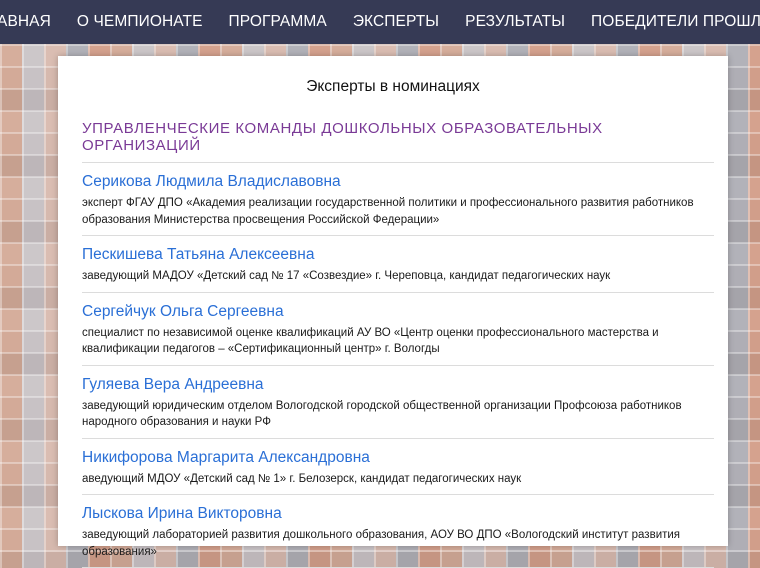 The height and width of the screenshot is (568, 760). What do you see at coordinates (182, 514) in the screenshot?
I see `expert-name-link: Лыскова Ирина Викторовна` at bounding box center [182, 514].